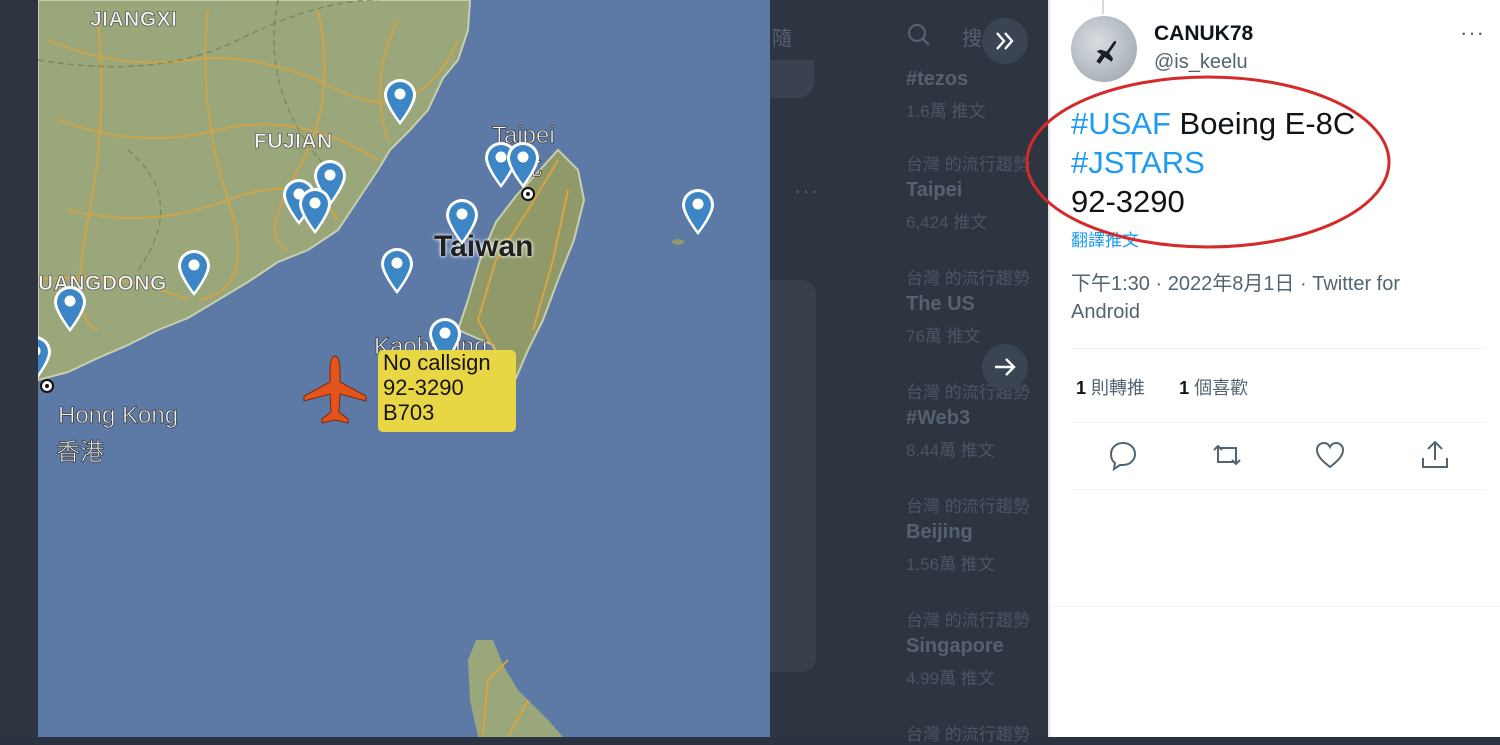  What do you see at coordinates (946, 111) in the screenshot?
I see `trend-count: 1.6萬 推文` at bounding box center [946, 111].